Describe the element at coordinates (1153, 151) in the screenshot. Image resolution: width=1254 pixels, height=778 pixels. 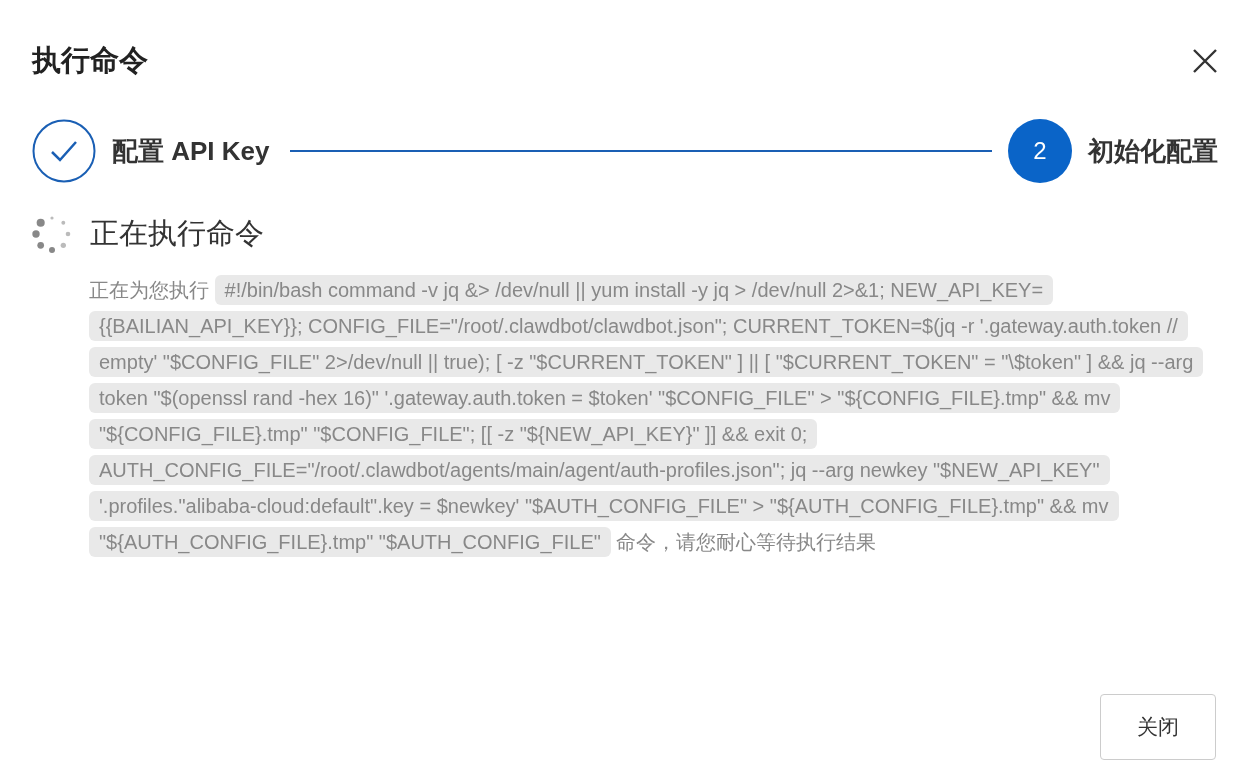
I see `step-label: 初始化配置` at that location.